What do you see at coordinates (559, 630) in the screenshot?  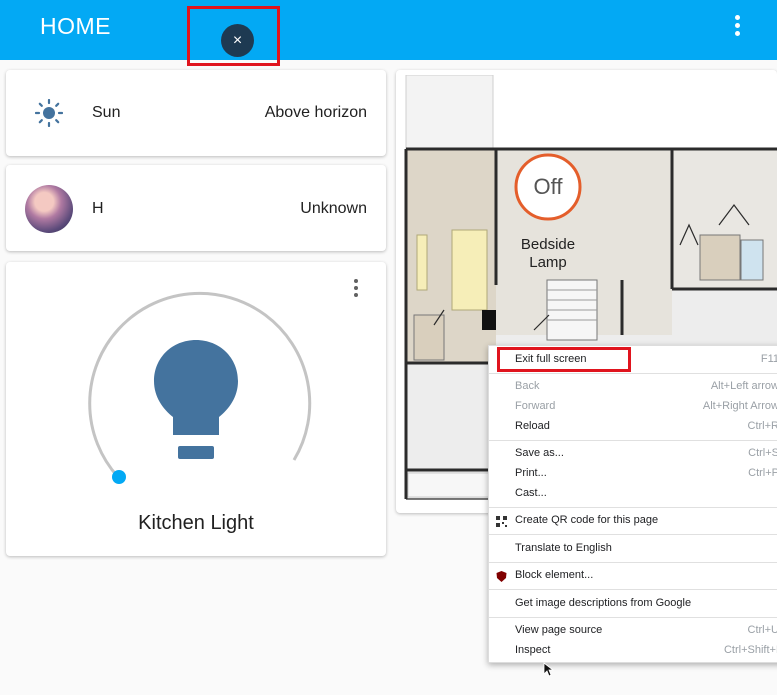 I see `menu-item-label: View page source` at bounding box center [559, 630].